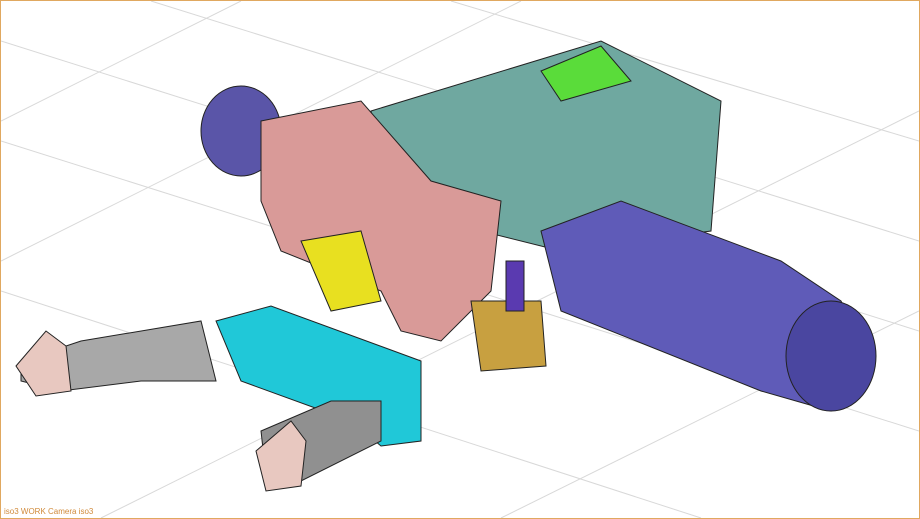 The image size is (920, 519). I want to click on purple-cylinder, so click(515, 286).